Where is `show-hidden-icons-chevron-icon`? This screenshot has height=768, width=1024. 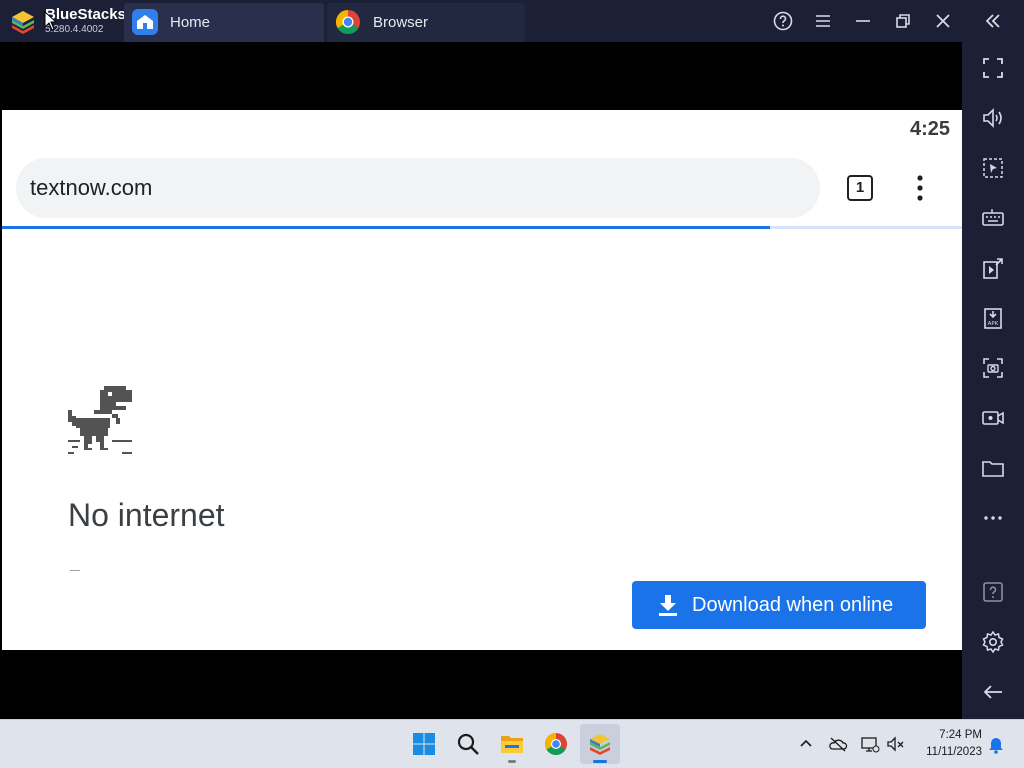 show-hidden-icons-chevron-icon is located at coordinates (806, 744).